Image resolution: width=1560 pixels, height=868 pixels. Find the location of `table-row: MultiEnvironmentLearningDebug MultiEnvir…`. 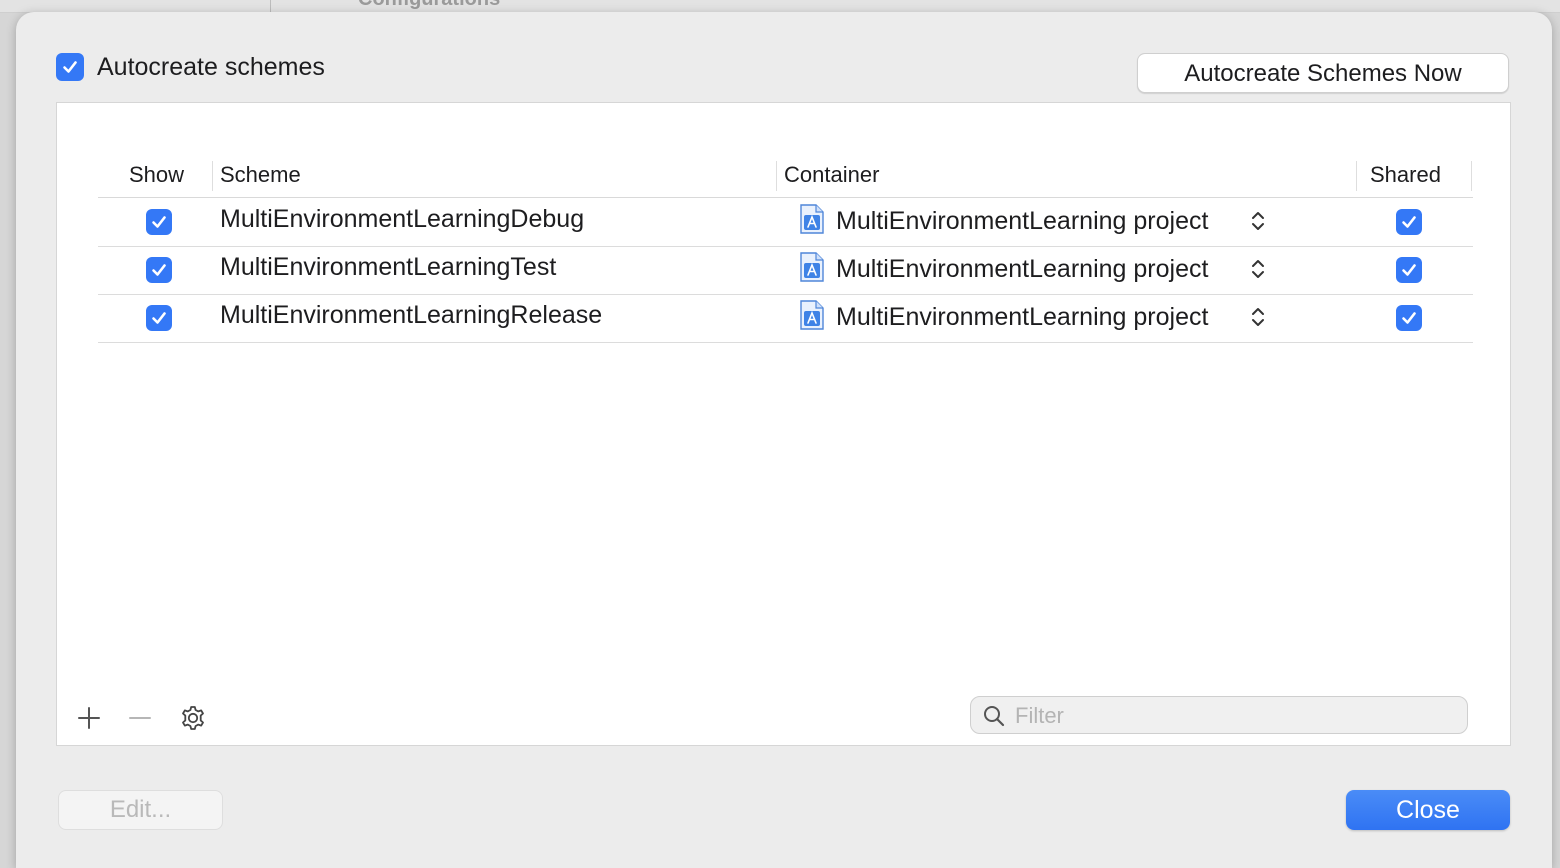

table-row: MultiEnvironmentLearningDebug MultiEnvir… is located at coordinates (785, 222).